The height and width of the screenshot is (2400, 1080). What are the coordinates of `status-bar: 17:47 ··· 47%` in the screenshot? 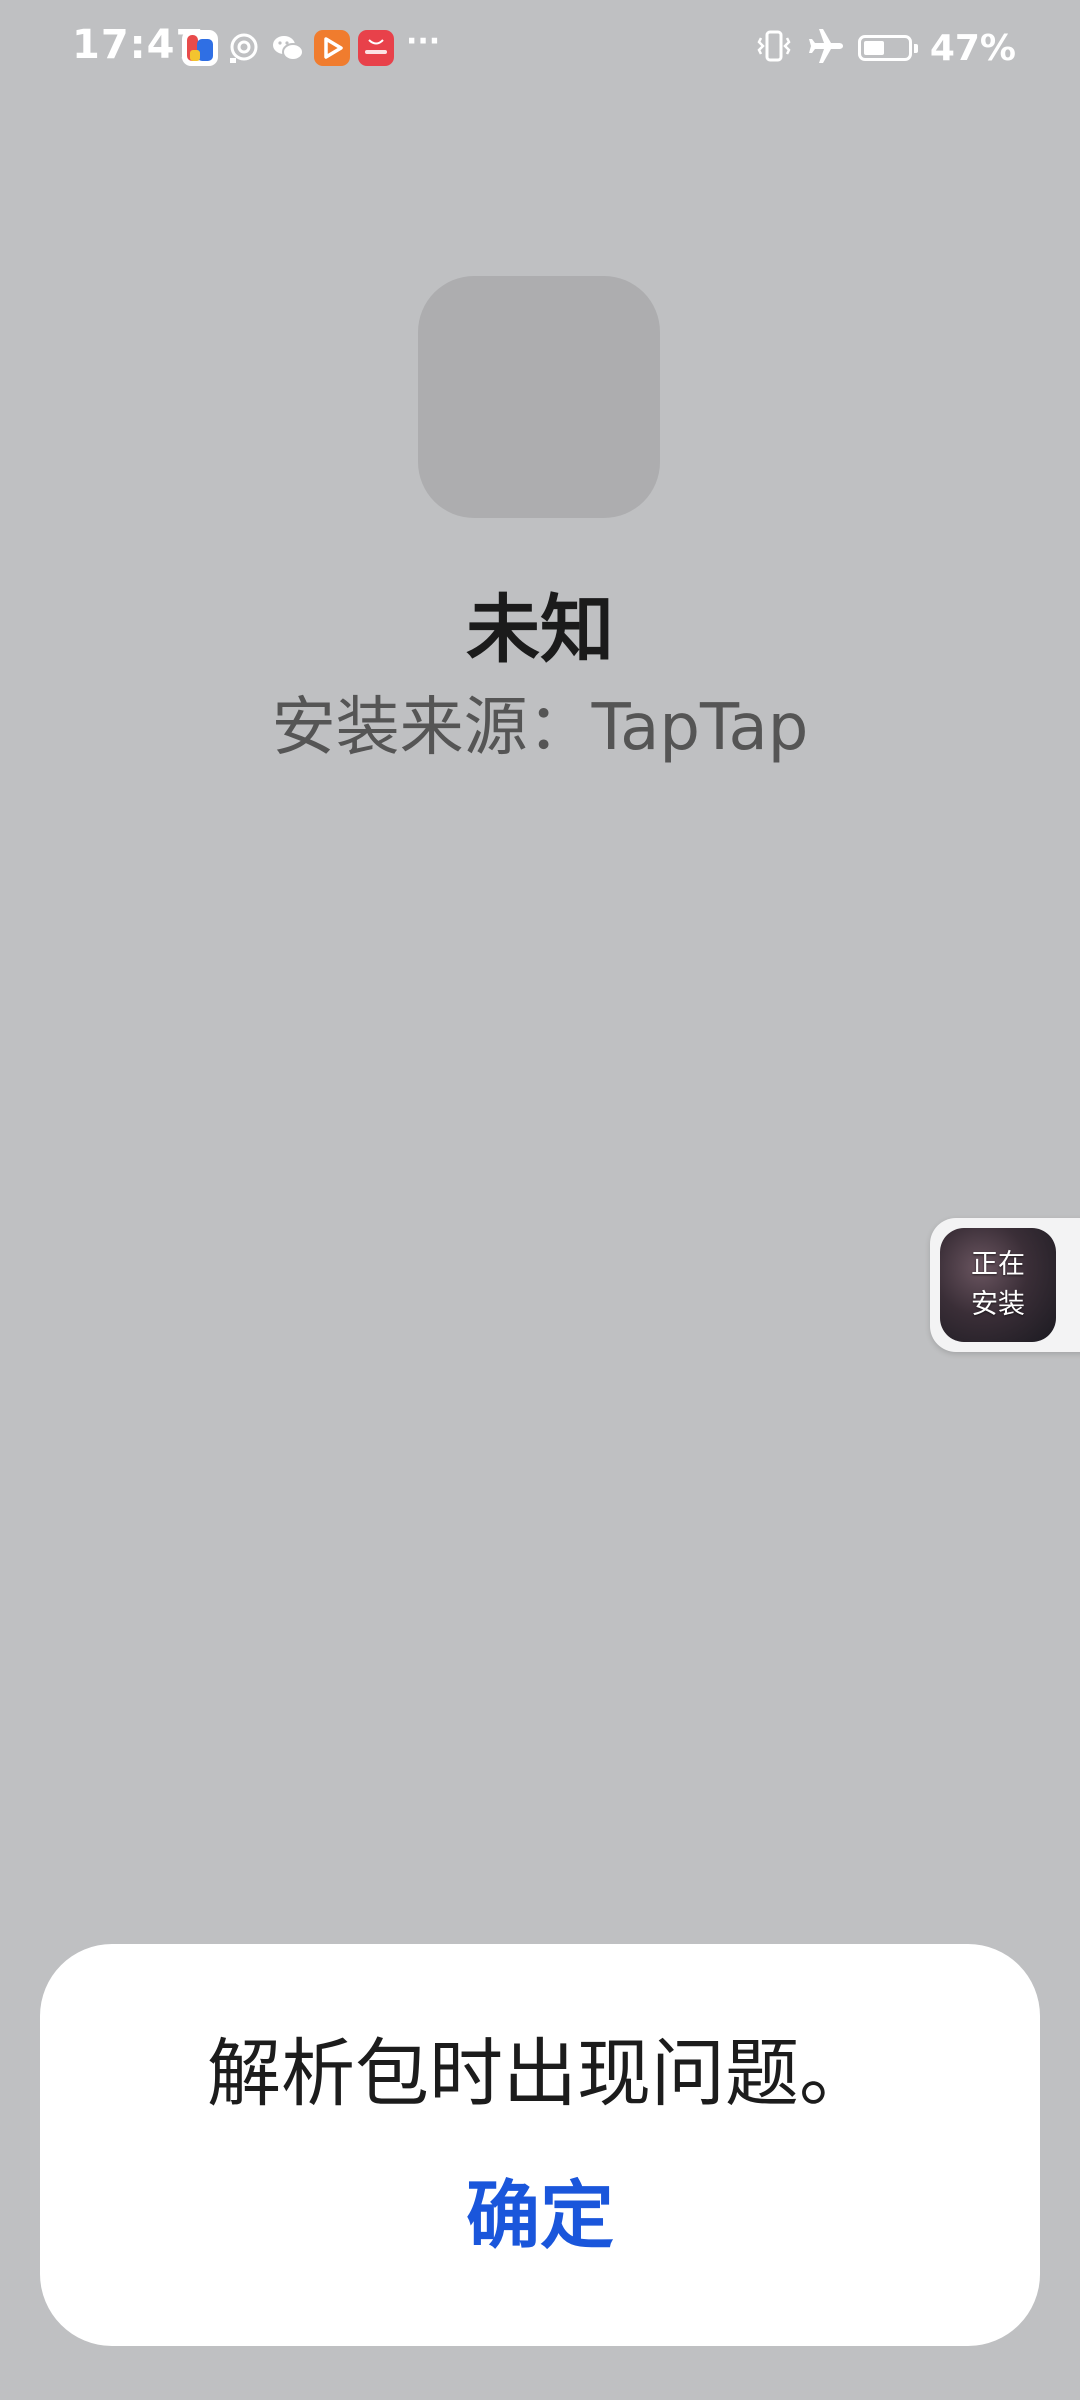 It's located at (540, 48).